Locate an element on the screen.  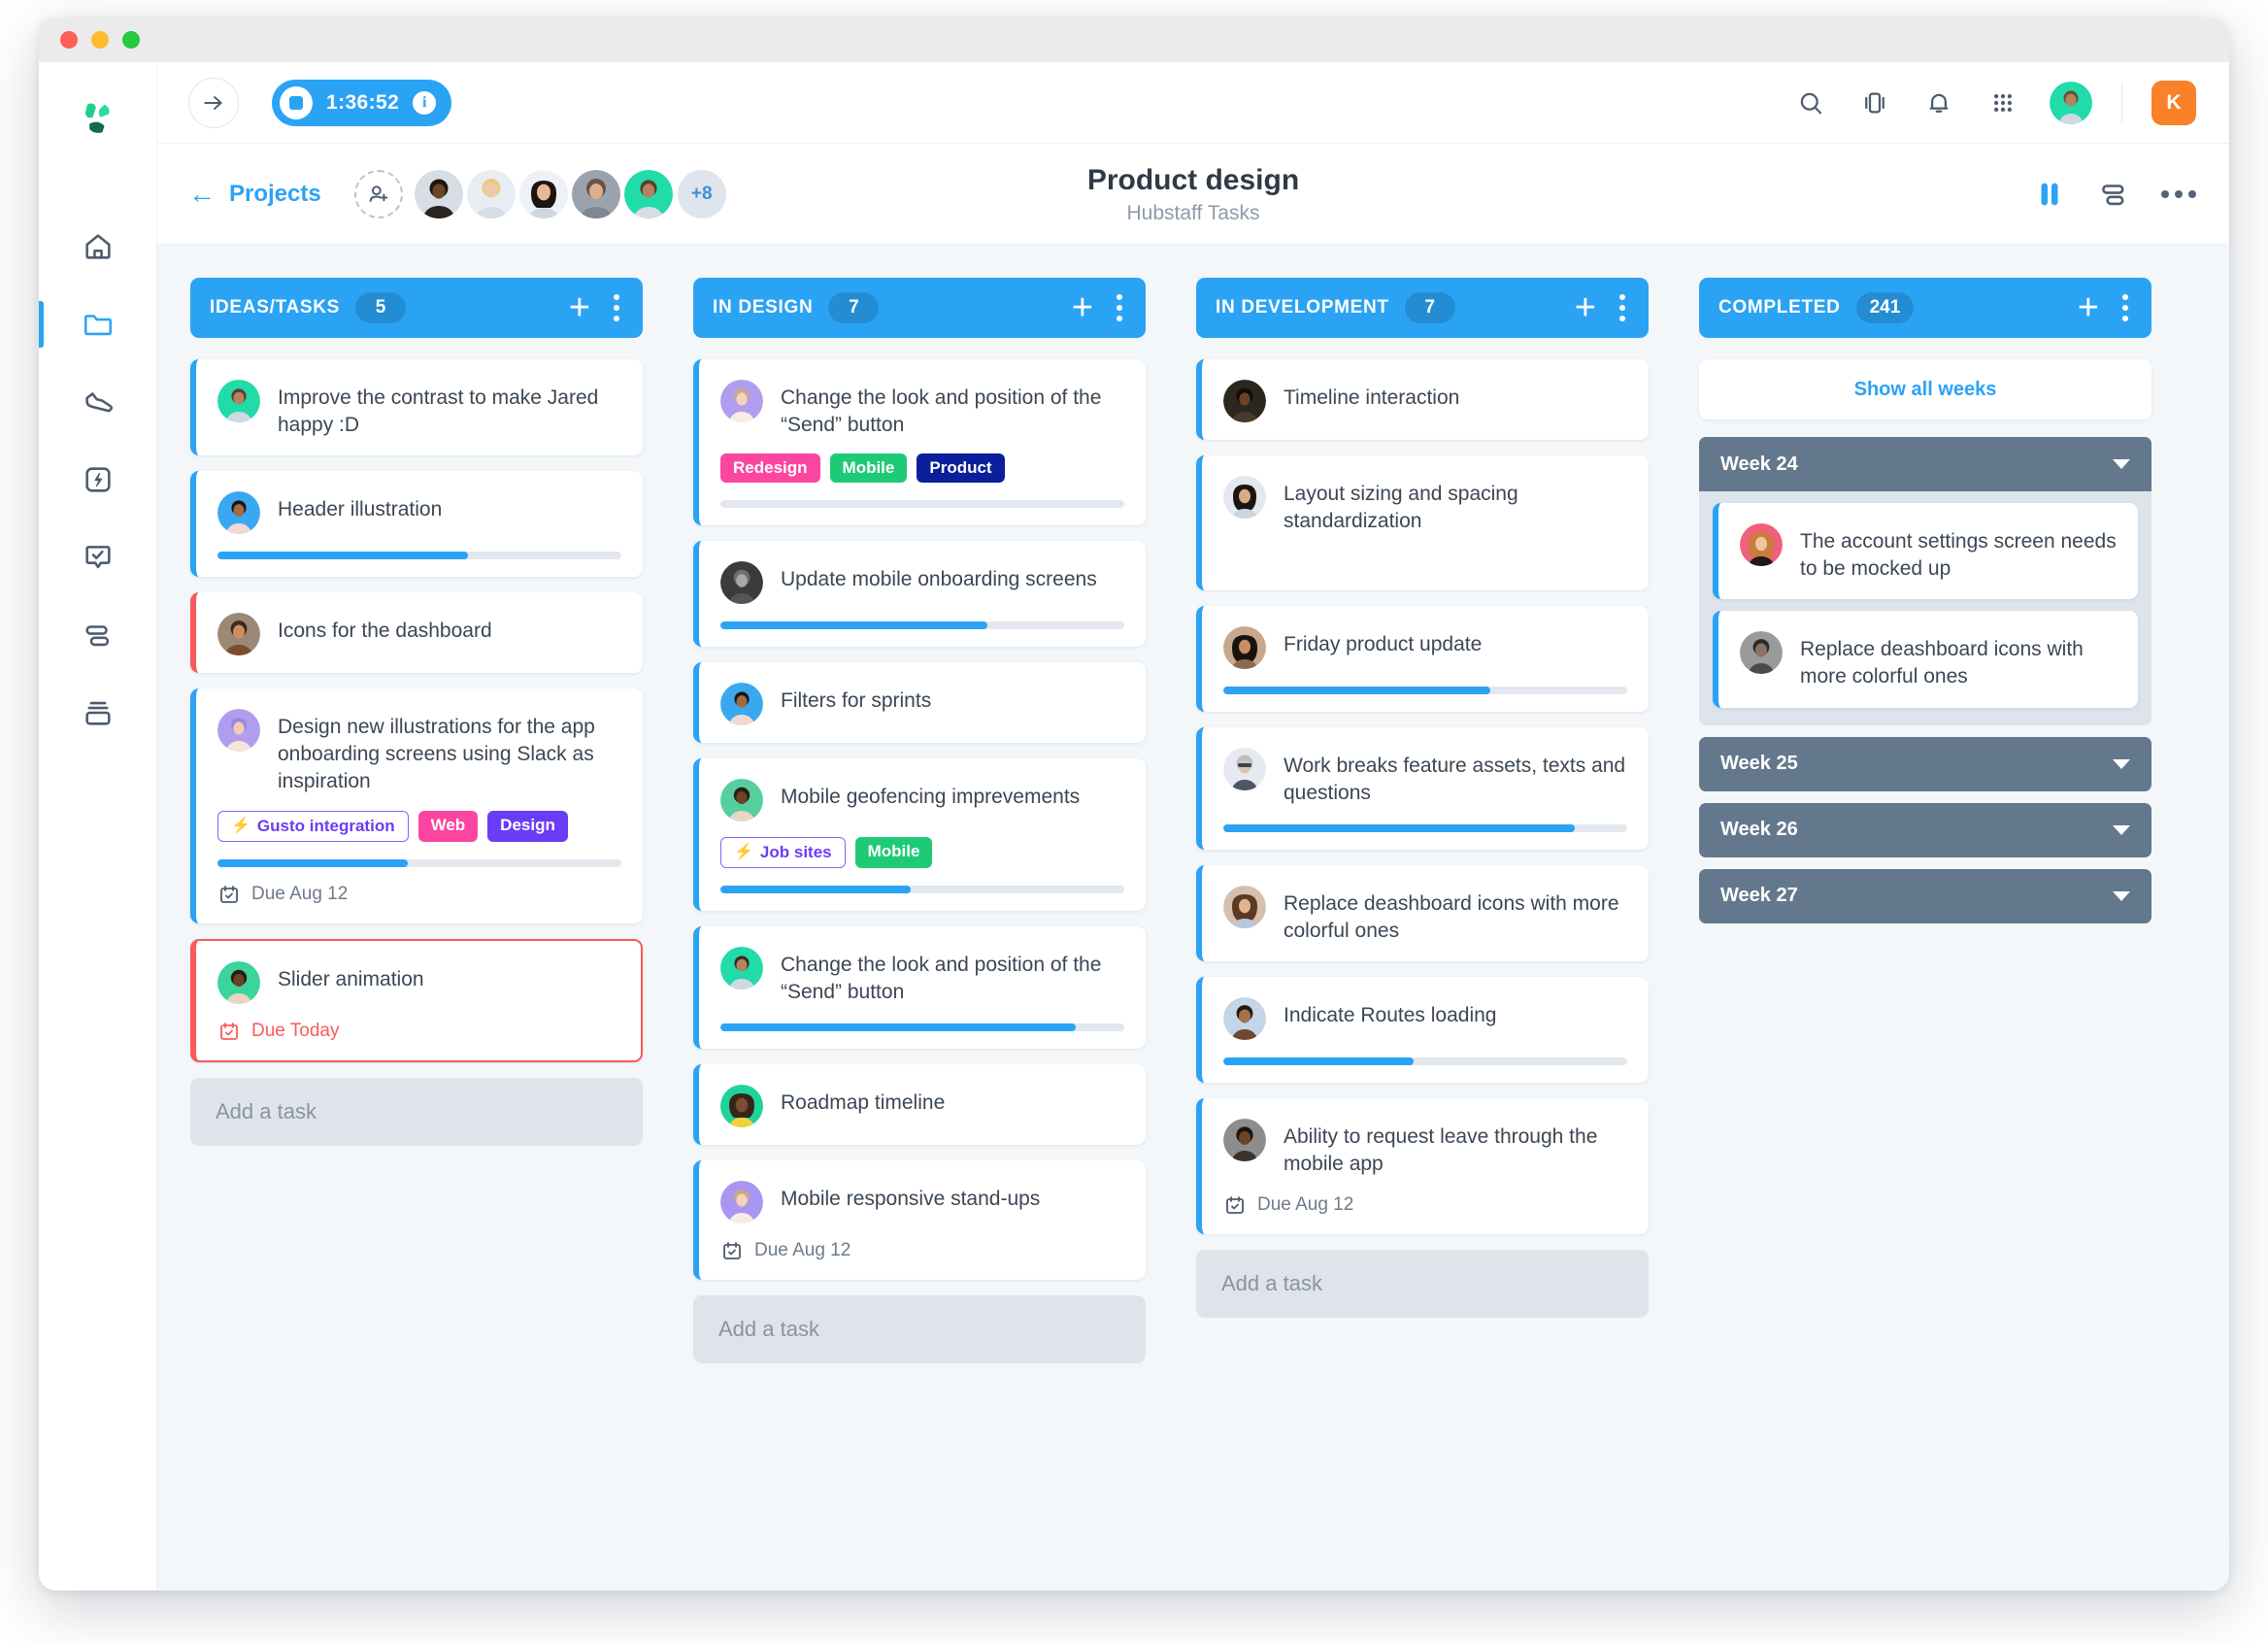
sidebar-item-home is located at coordinates (98, 246).